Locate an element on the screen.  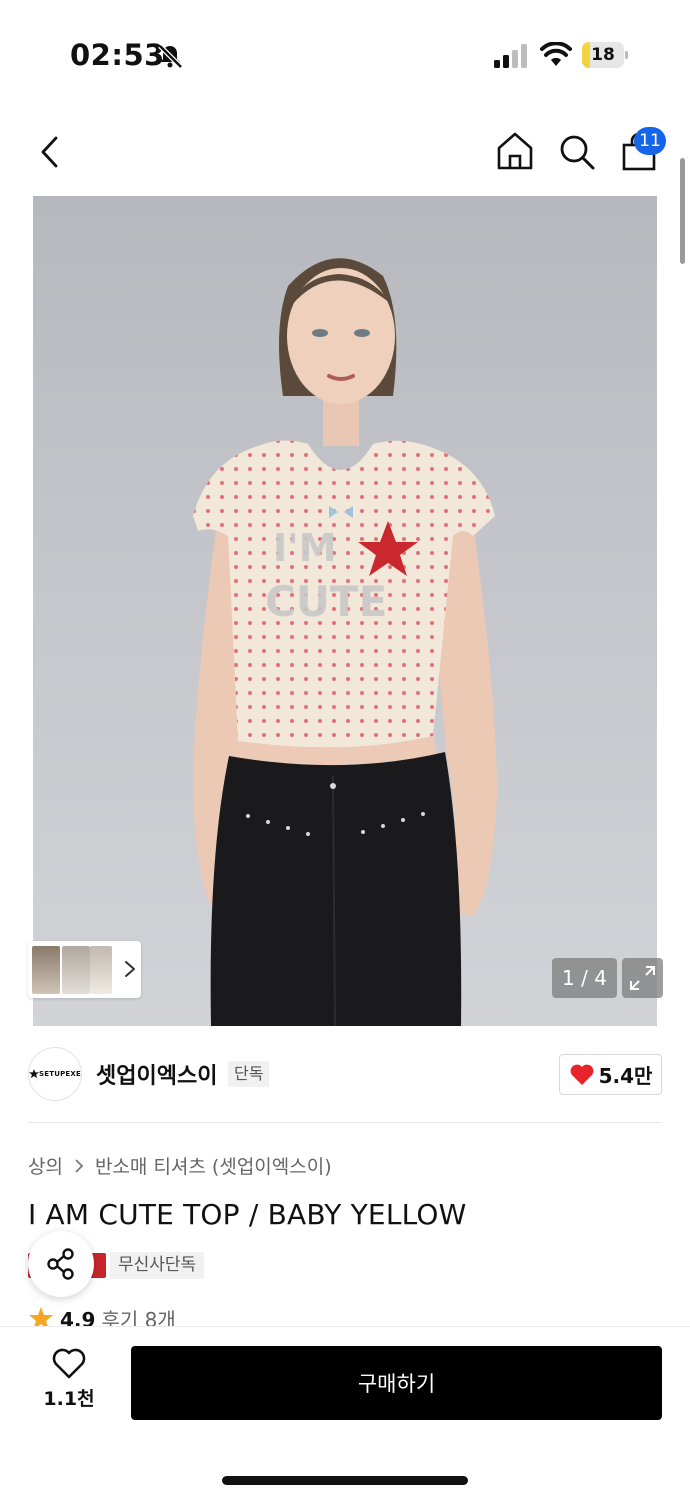
brand-like-button: 5.4만 is located at coordinates (610, 1074).